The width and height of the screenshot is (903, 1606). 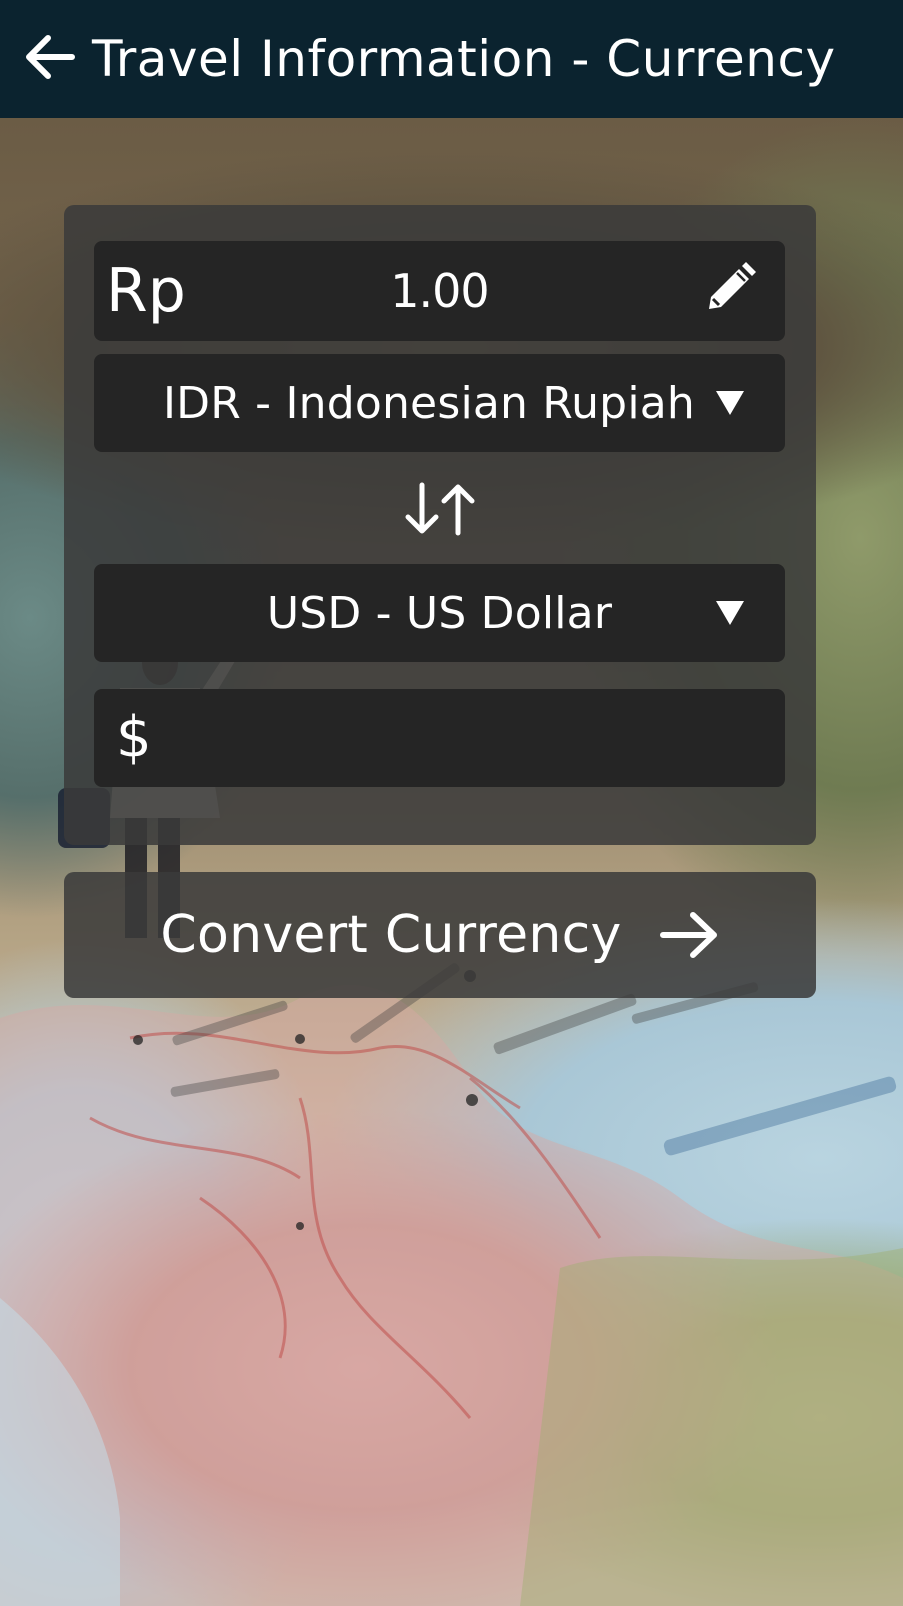 I want to click on swap-currencies-button, so click(x=440, y=511).